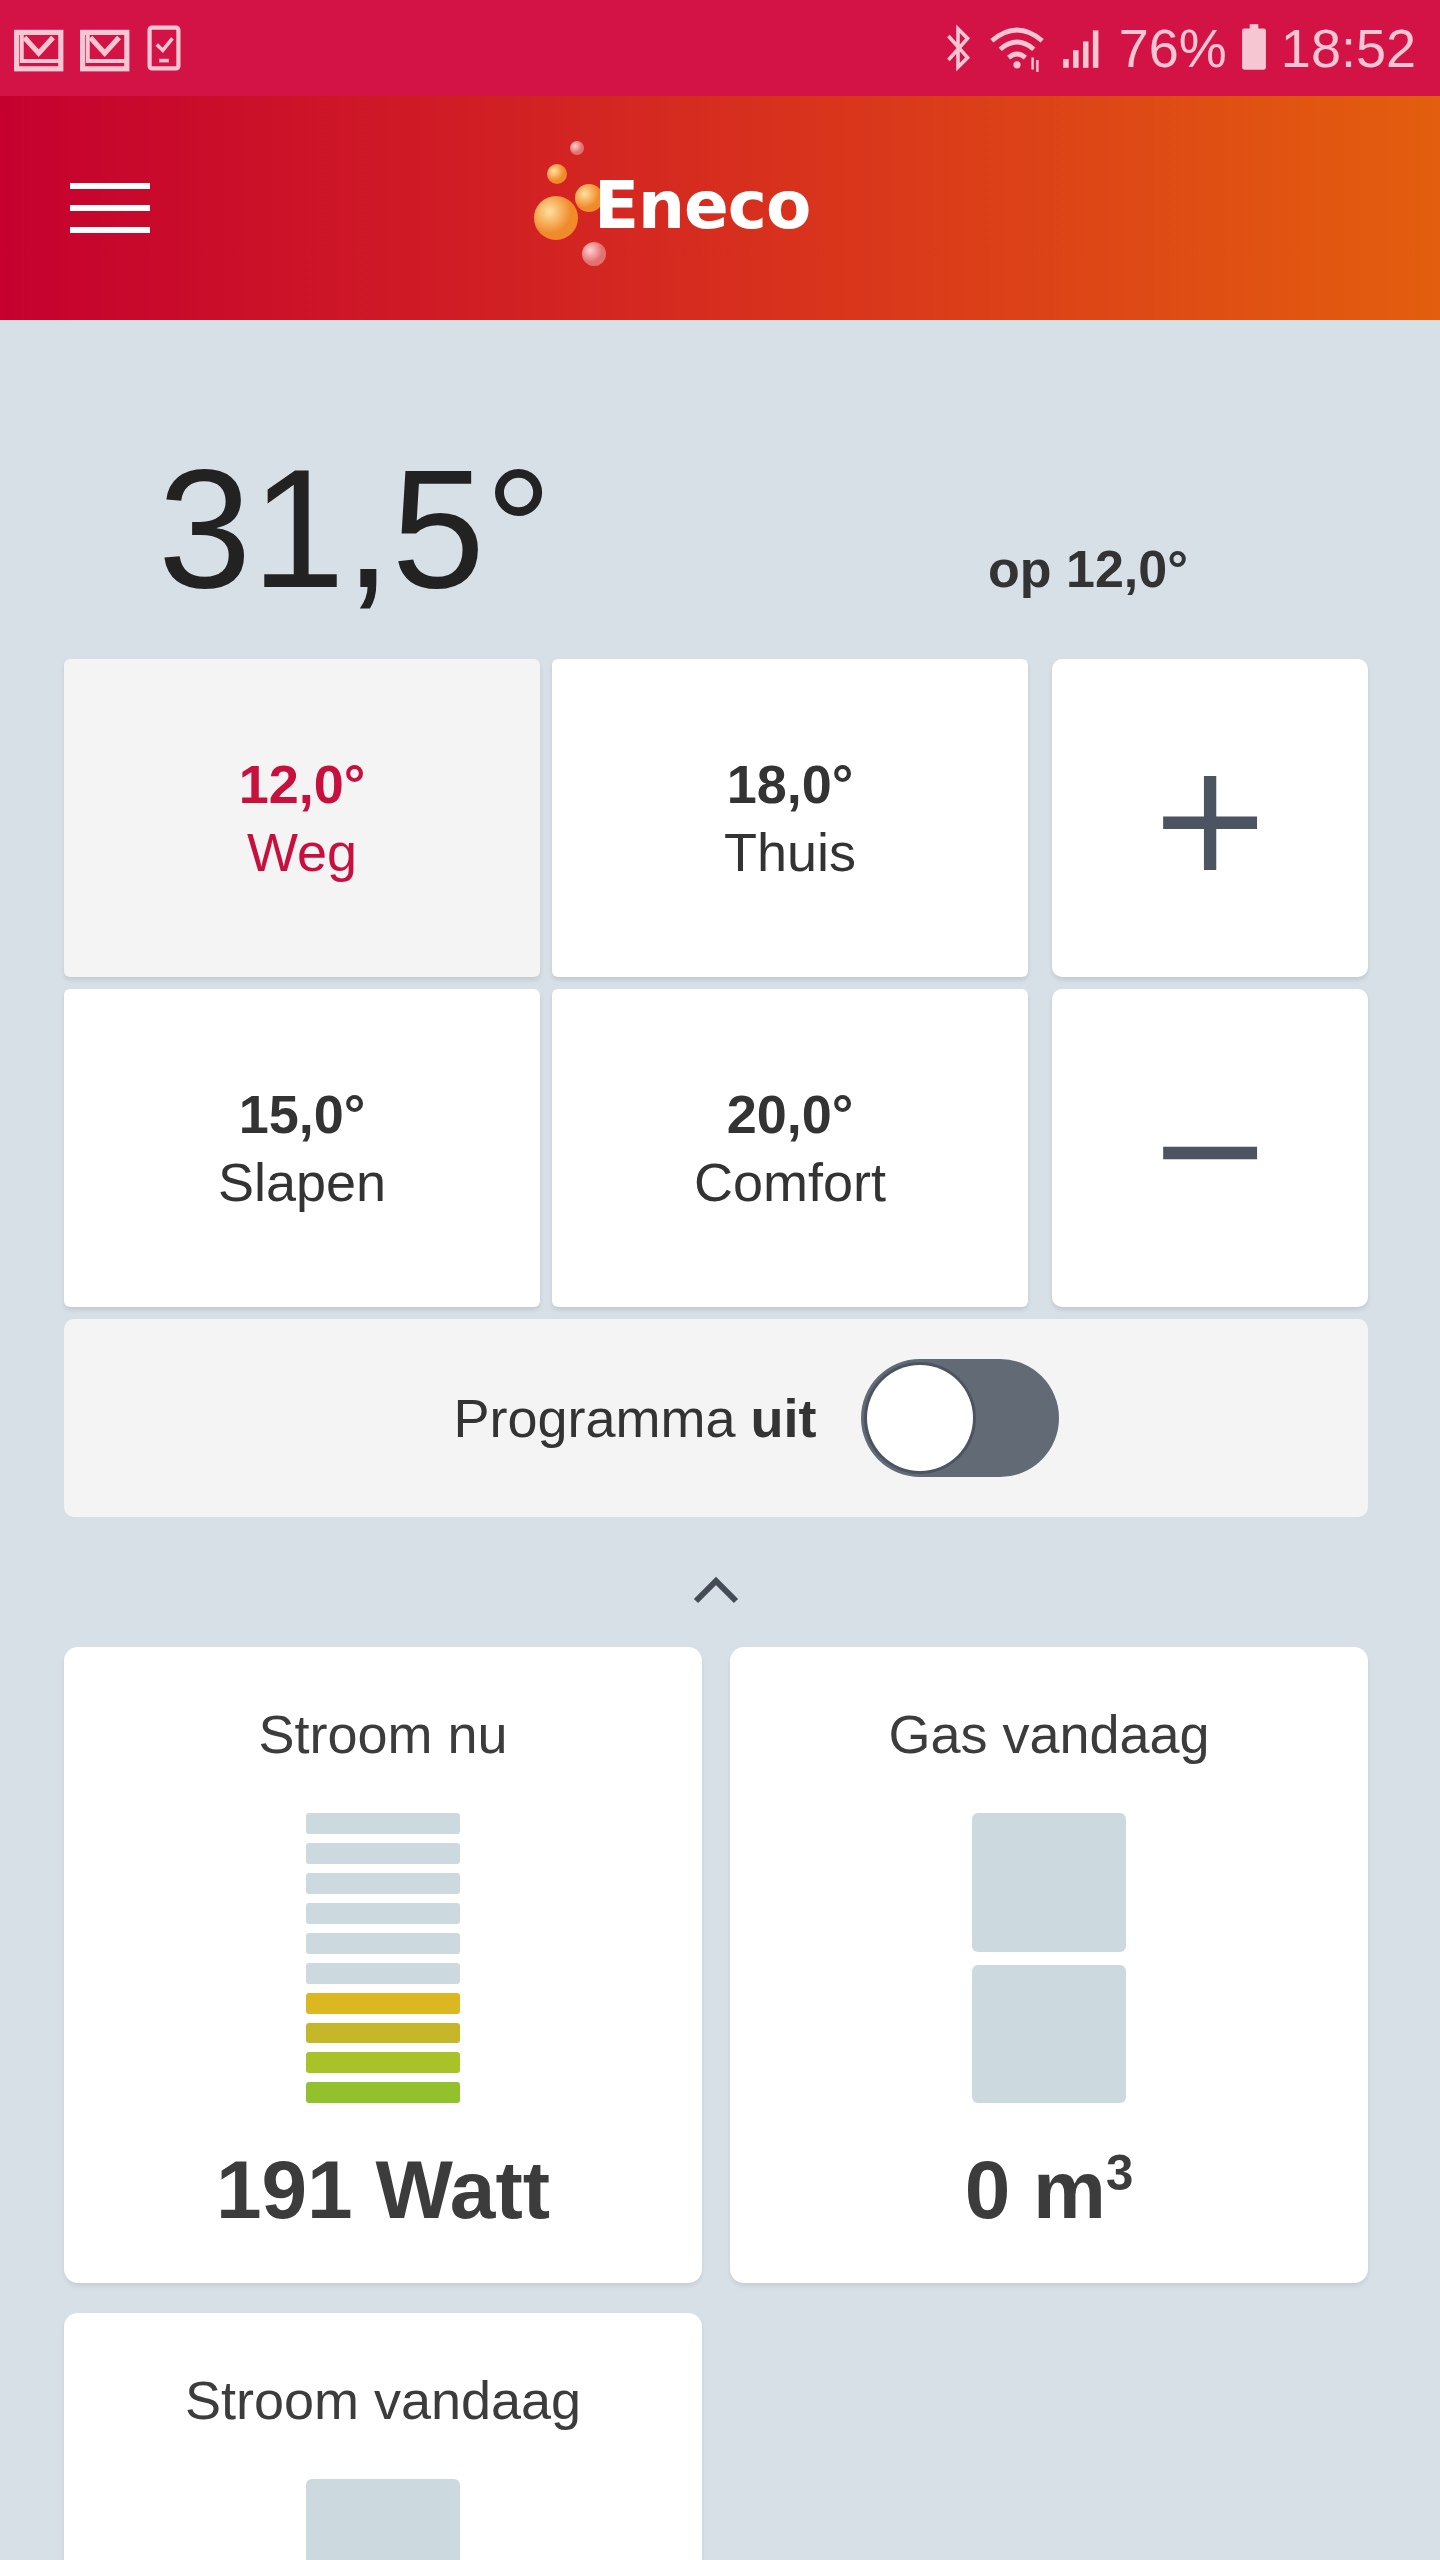 This screenshot has height=2560, width=1440. Describe the element at coordinates (383, 1734) in the screenshot. I see `card-title: Stroom nu` at that location.